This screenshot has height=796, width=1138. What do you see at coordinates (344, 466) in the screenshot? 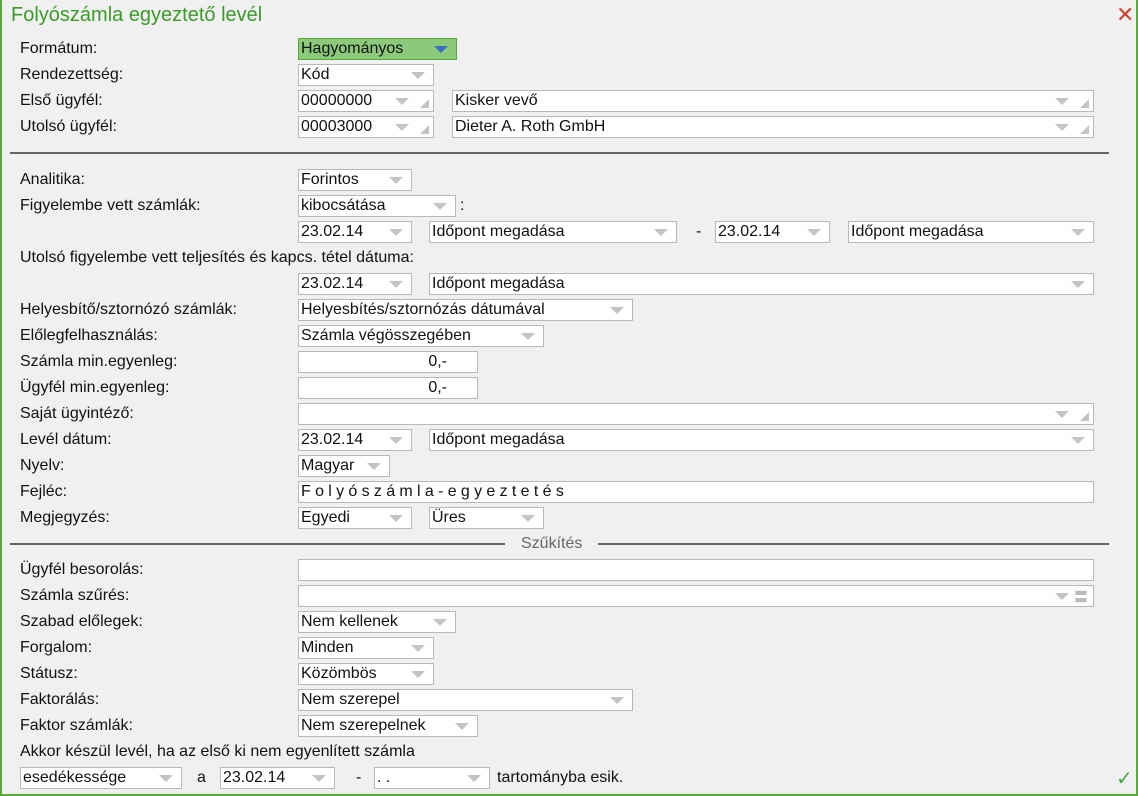
I see `nyelv-dropdown: Magyar` at bounding box center [344, 466].